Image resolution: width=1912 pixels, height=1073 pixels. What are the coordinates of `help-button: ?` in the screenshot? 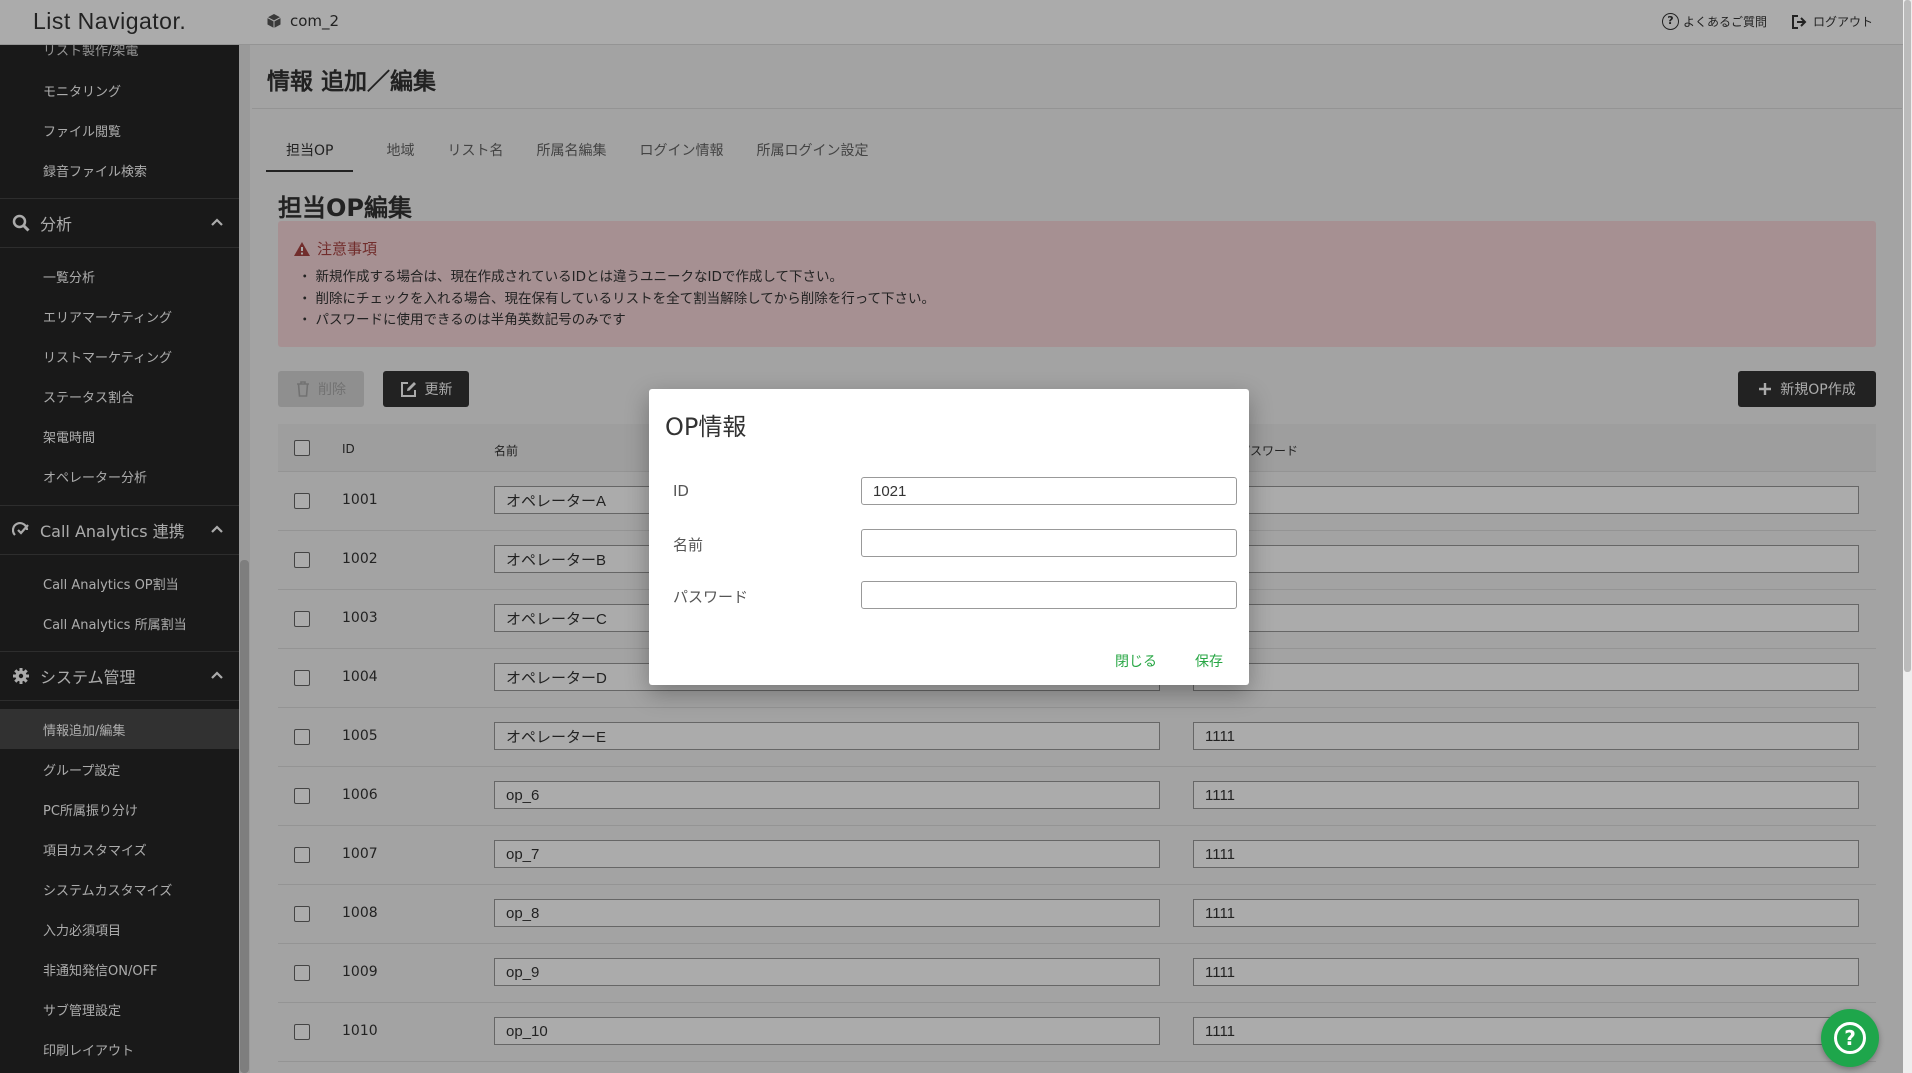 It's located at (1850, 1038).